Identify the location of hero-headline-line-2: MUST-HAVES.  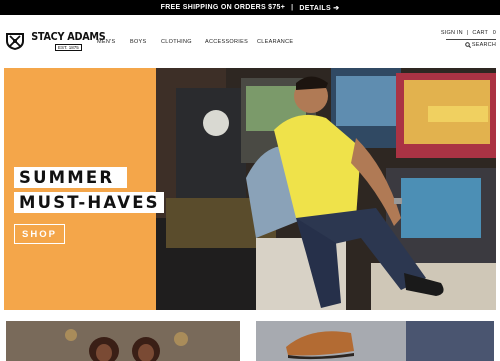
(89, 202).